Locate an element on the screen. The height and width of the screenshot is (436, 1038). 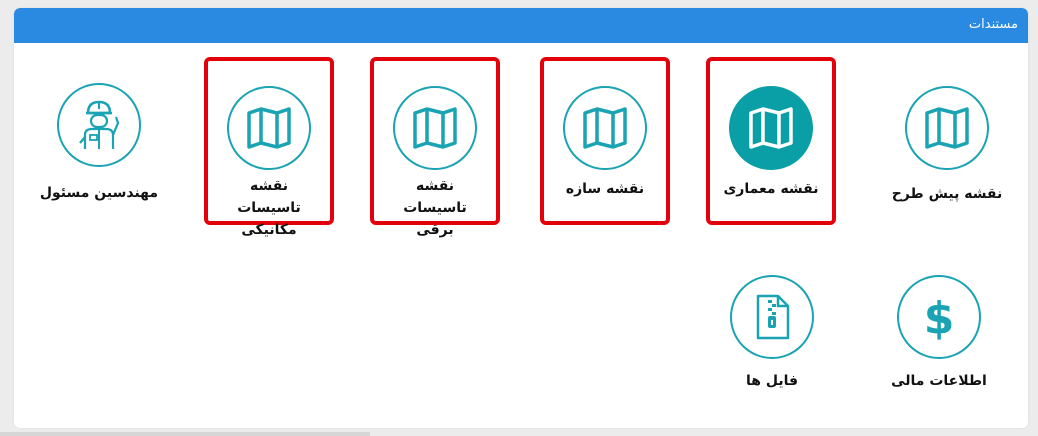
zip-file-icon is located at coordinates (772, 317).